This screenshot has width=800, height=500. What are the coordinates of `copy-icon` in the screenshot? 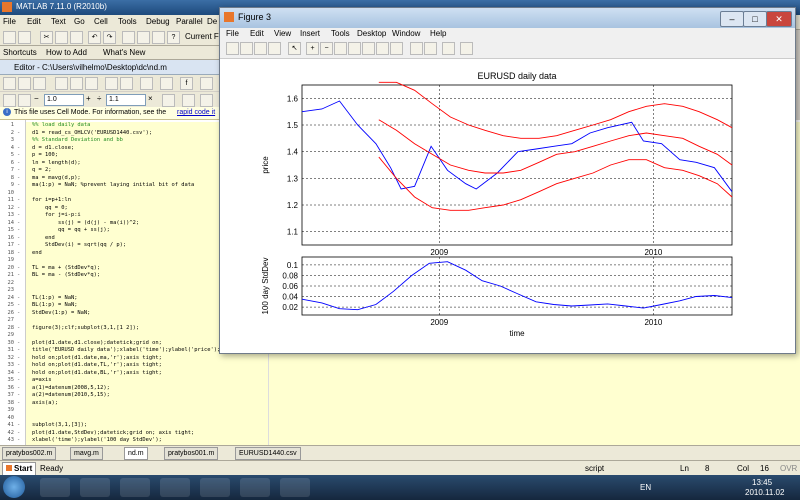 It's located at (61, 37).